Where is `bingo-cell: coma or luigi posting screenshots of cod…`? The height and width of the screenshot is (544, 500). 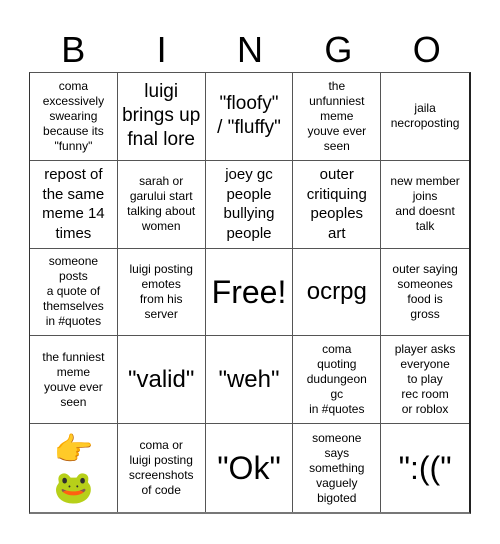
bingo-cell: coma or luigi posting screenshots of cod… is located at coordinates (162, 468).